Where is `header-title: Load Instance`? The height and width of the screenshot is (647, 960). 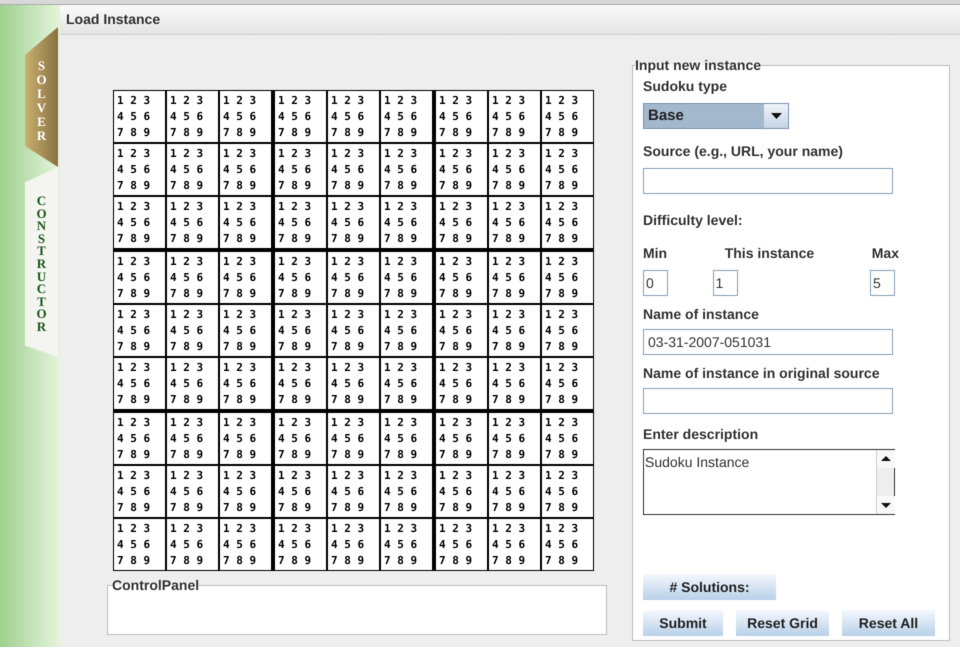
header-title: Load Instance is located at coordinates (113, 19).